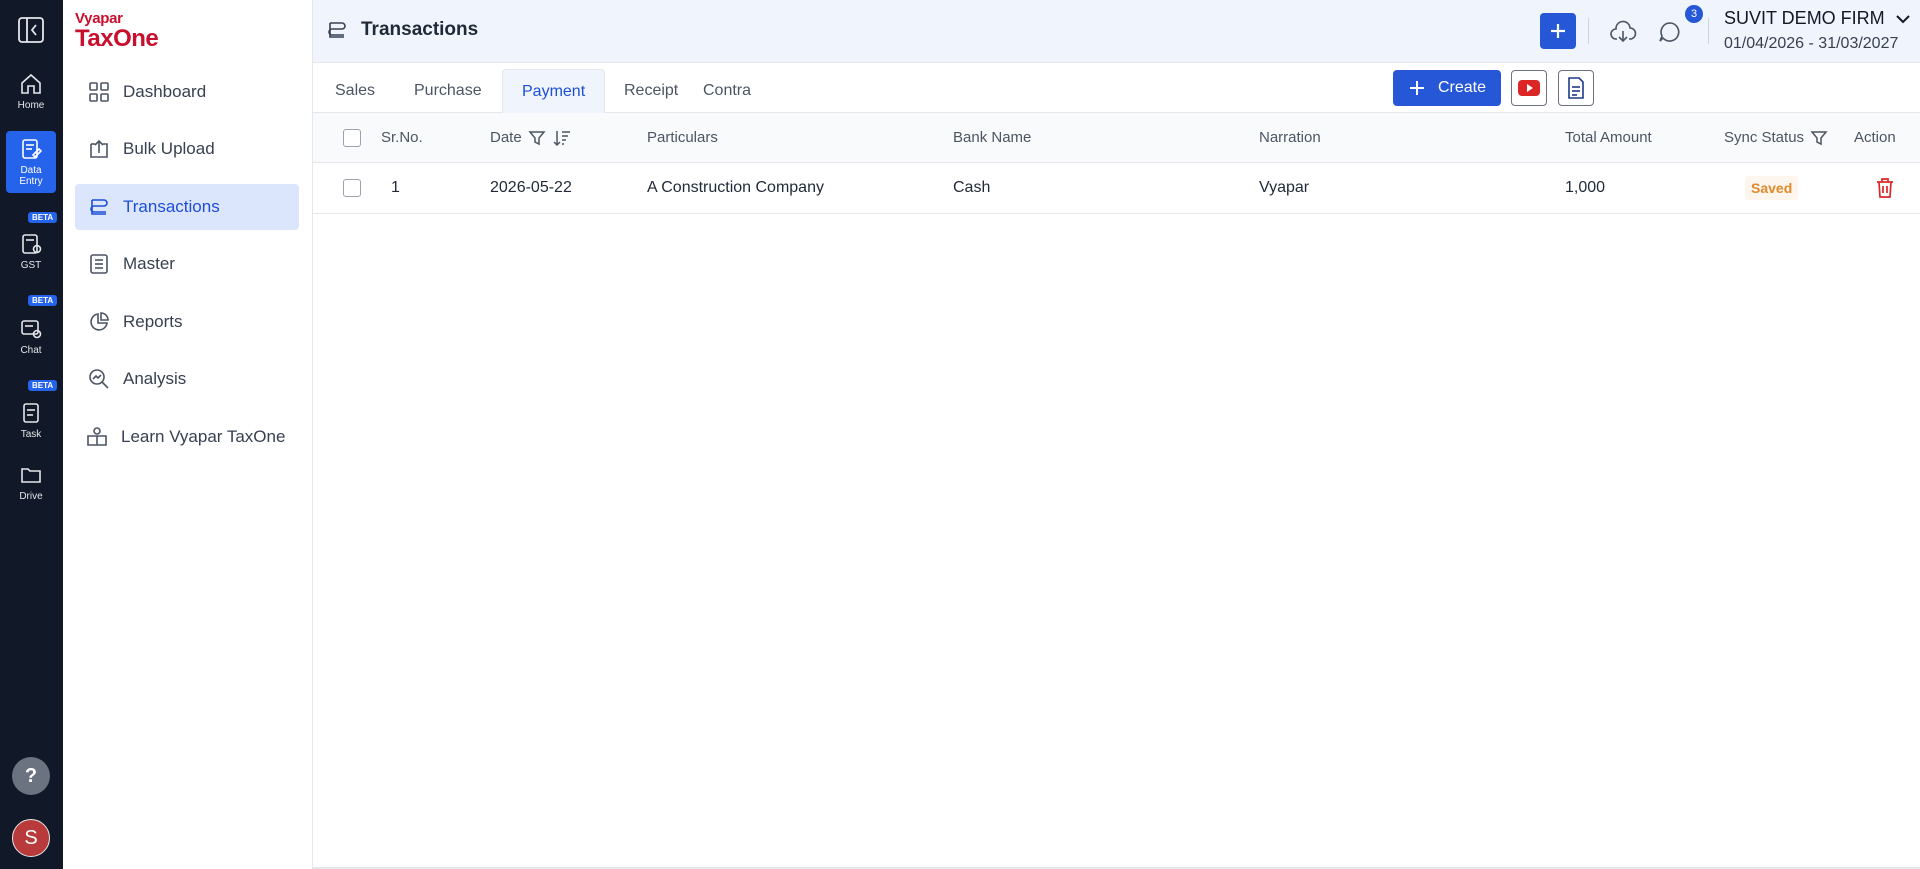  Describe the element at coordinates (97, 436) in the screenshot. I see `learn-icon` at that location.